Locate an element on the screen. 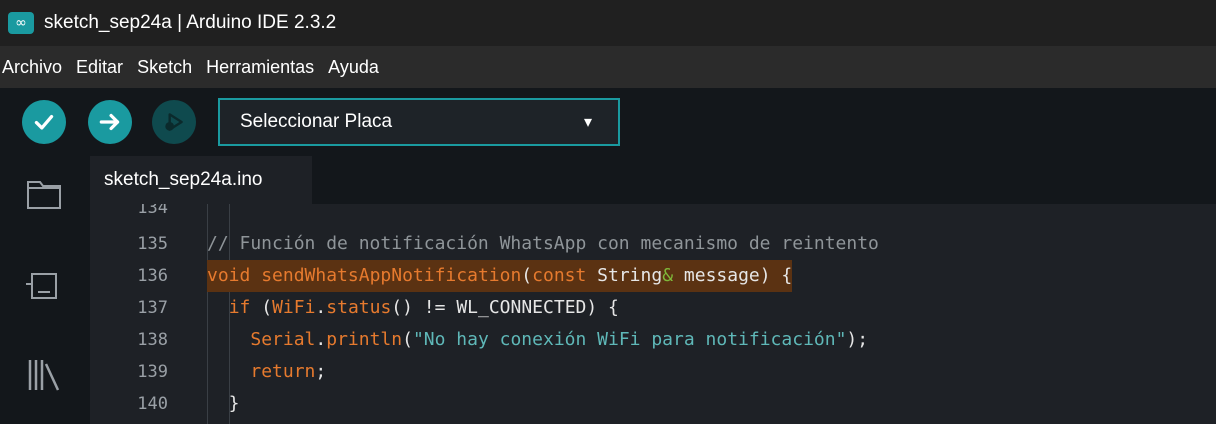 The width and height of the screenshot is (1216, 424). code-line: 140 } is located at coordinates (653, 404).